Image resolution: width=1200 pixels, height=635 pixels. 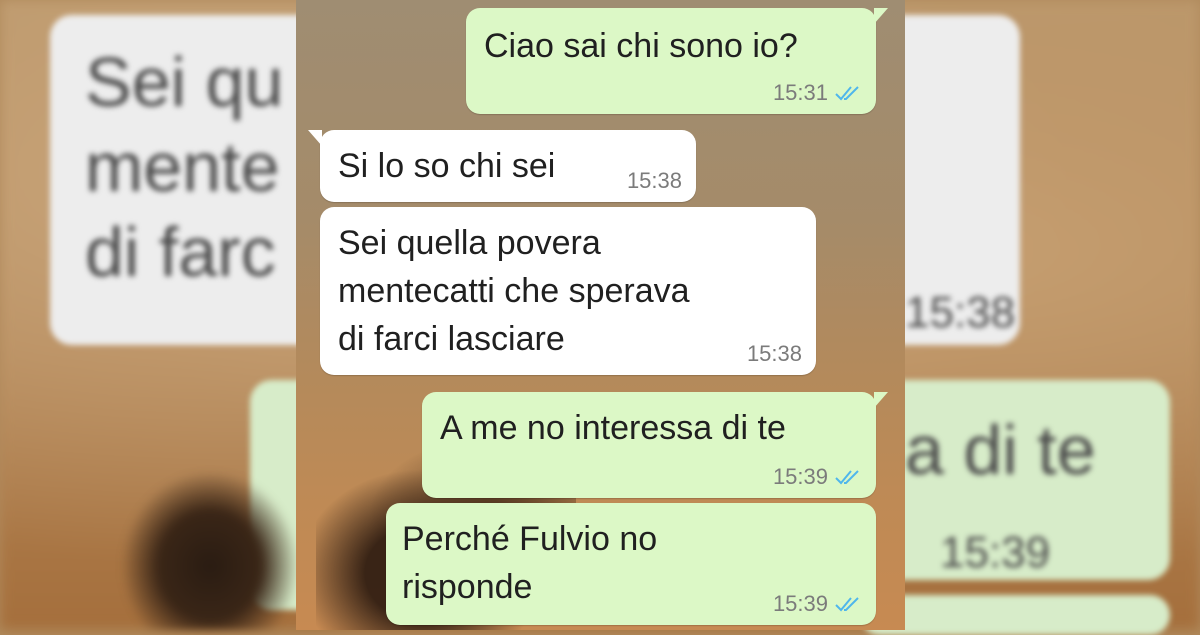 I want to click on blurred-time-right: 15:38, so click(x=960, y=312).